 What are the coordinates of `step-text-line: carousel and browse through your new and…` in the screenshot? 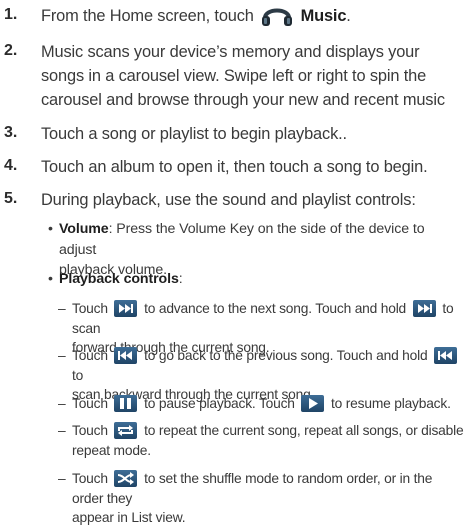 It's located at (243, 100).